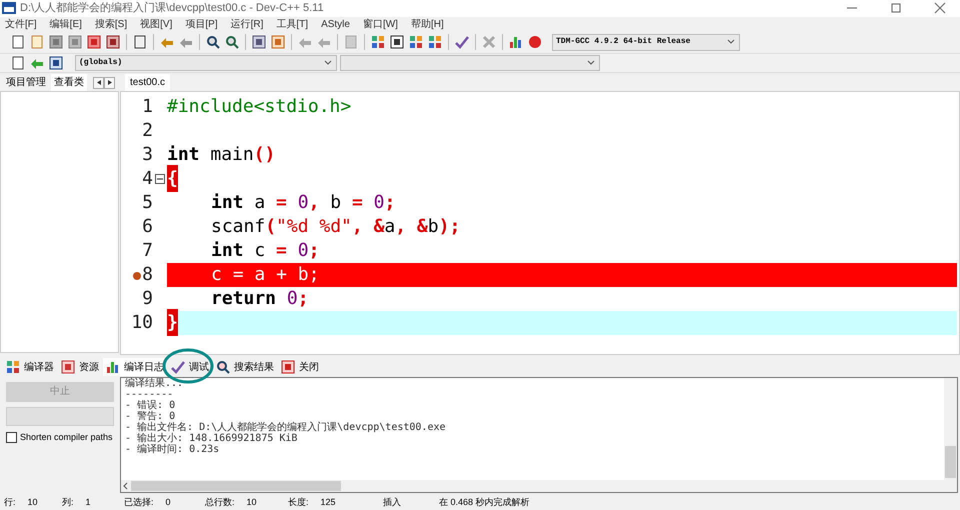 This screenshot has height=510, width=960. What do you see at coordinates (201, 24) in the screenshot?
I see `menu-item: 项目[P]` at bounding box center [201, 24].